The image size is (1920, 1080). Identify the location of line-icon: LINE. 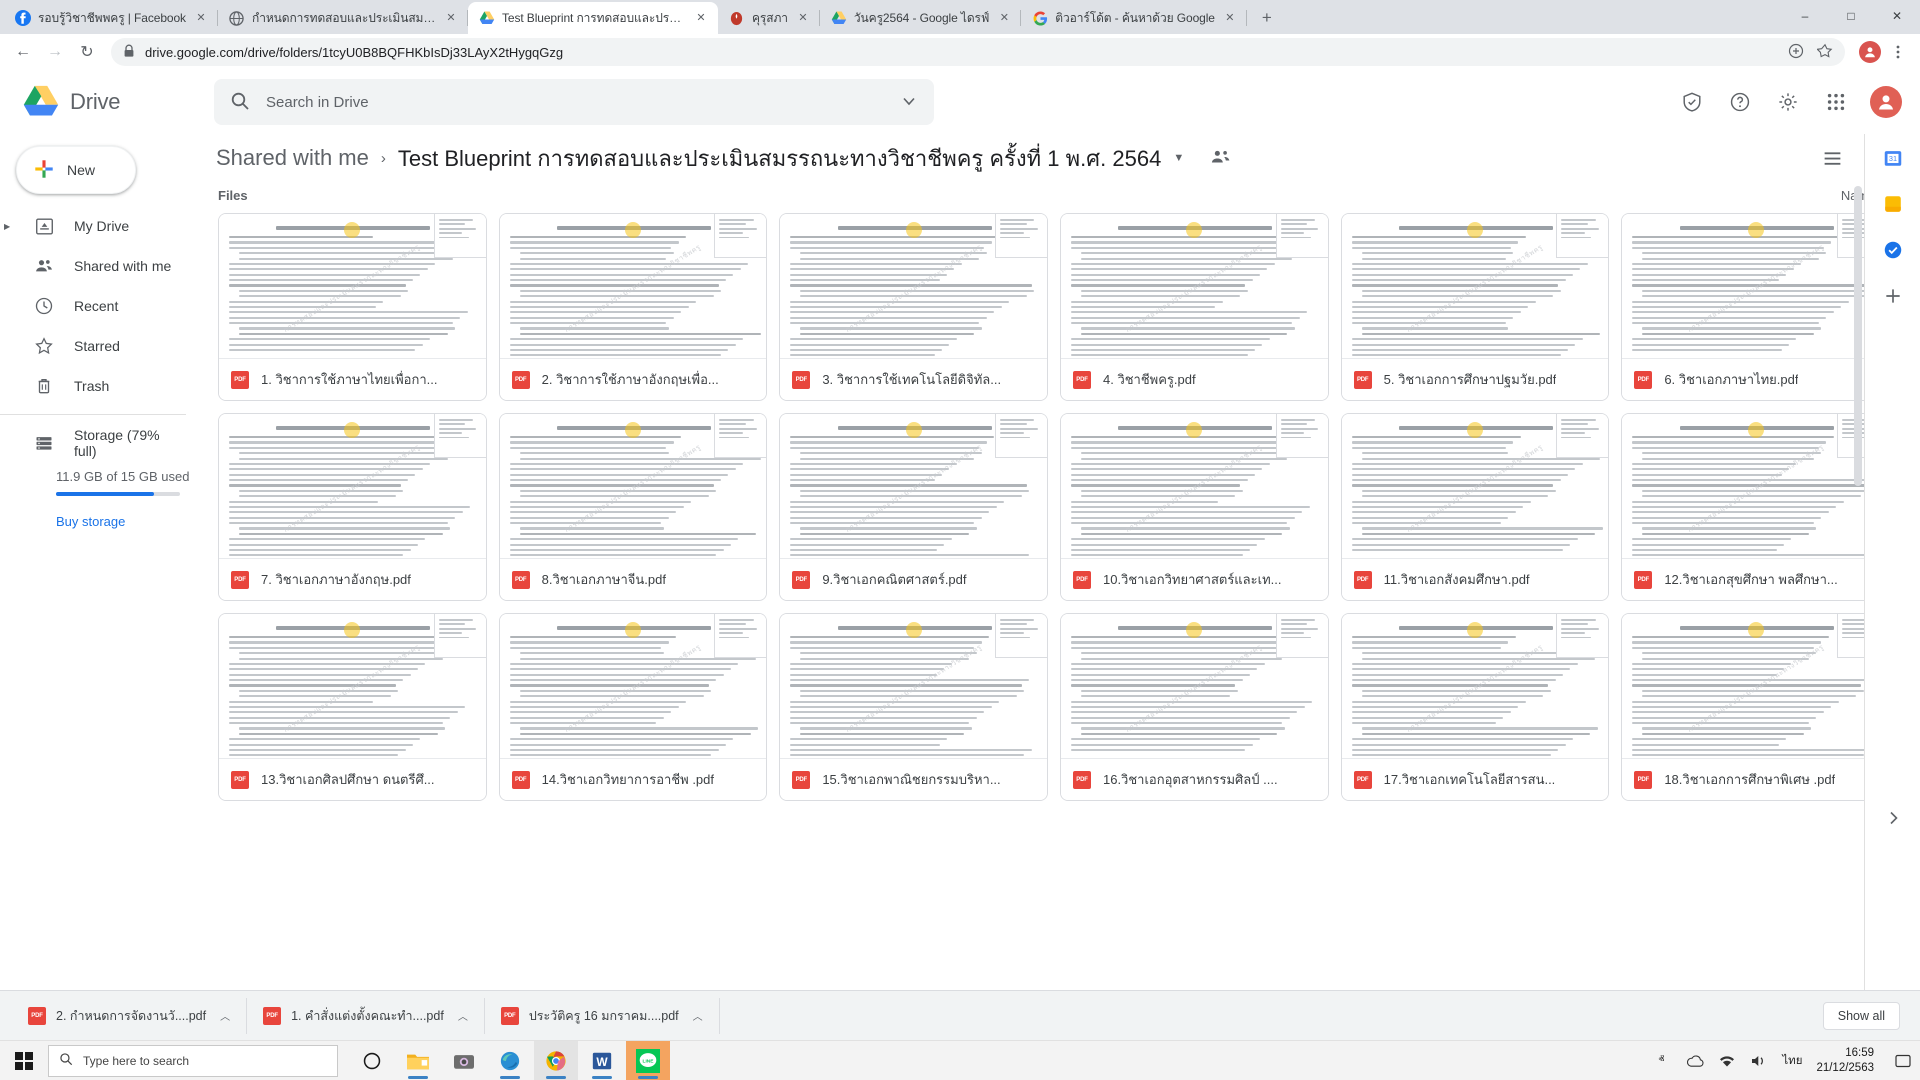
(648, 1060).